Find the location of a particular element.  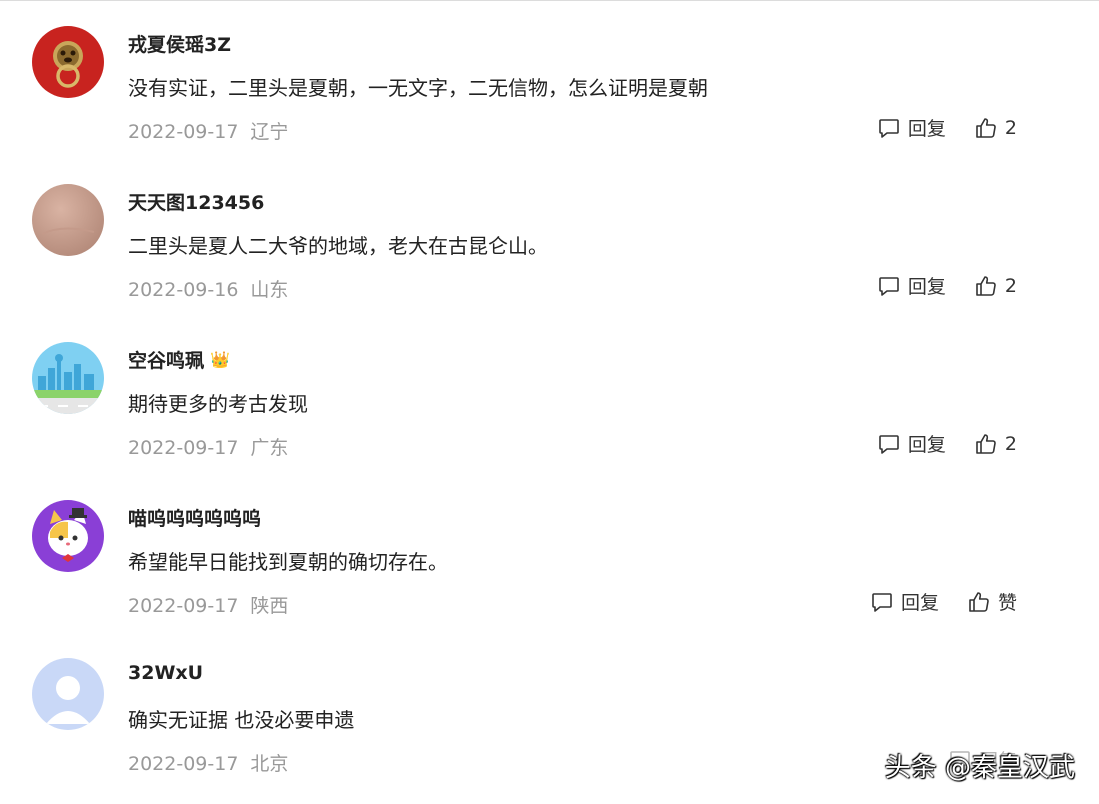

default-user-avatar is located at coordinates (68, 694).